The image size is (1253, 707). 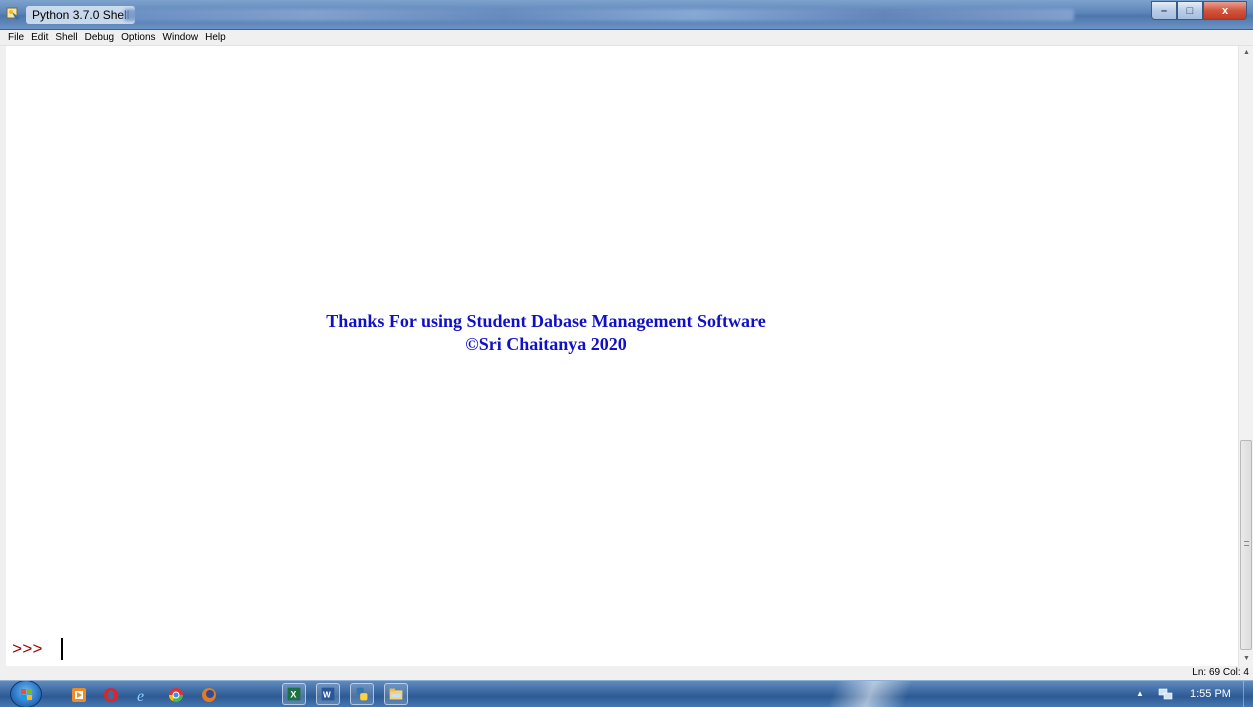 What do you see at coordinates (546, 344) in the screenshot?
I see `output-line-copyright: ©Sri Chaitanya 2020` at bounding box center [546, 344].